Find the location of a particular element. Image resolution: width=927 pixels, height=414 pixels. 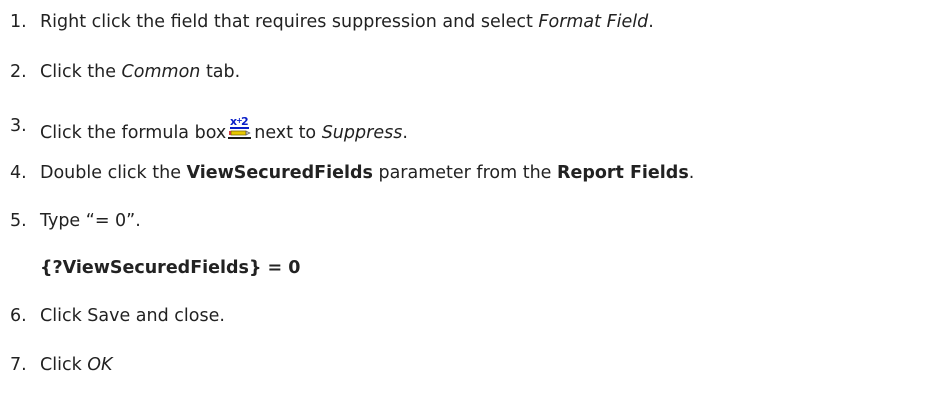

menu-option-format-field: Format Field is located at coordinates (593, 22).